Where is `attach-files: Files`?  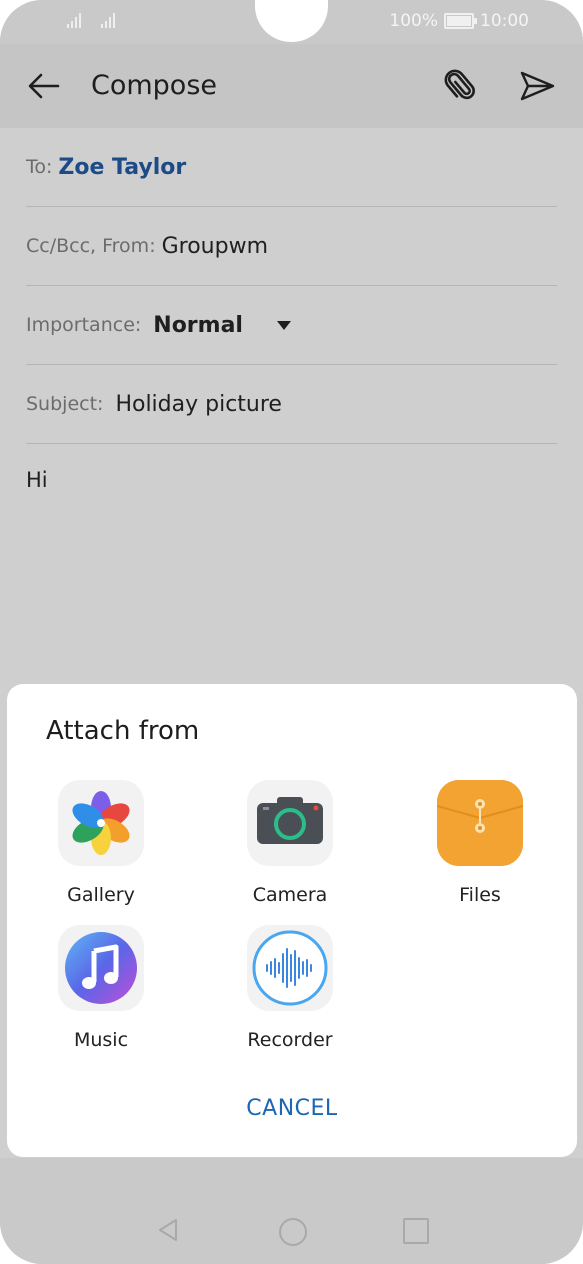 attach-files: Files is located at coordinates (480, 843).